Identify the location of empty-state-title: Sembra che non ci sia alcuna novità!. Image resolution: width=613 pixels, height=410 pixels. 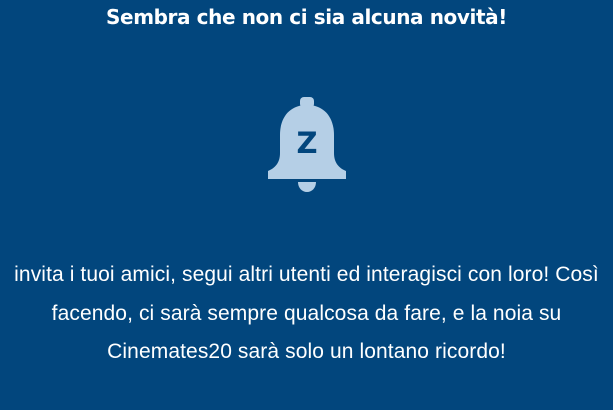
(306, 17).